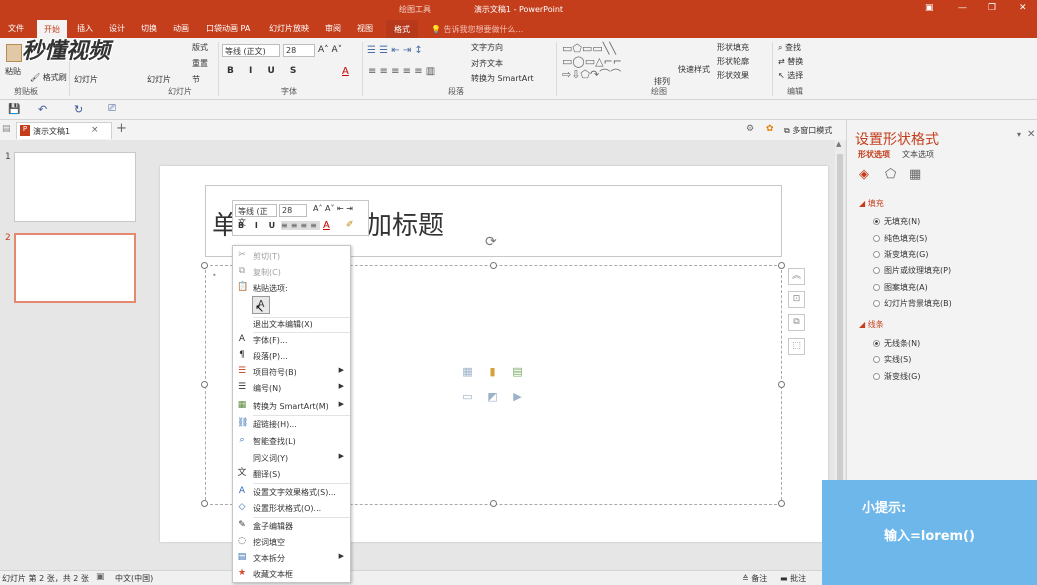 This screenshot has width=1037, height=585. I want to click on menu-fill-blank: ◌ 挖词填空, so click(291, 542).